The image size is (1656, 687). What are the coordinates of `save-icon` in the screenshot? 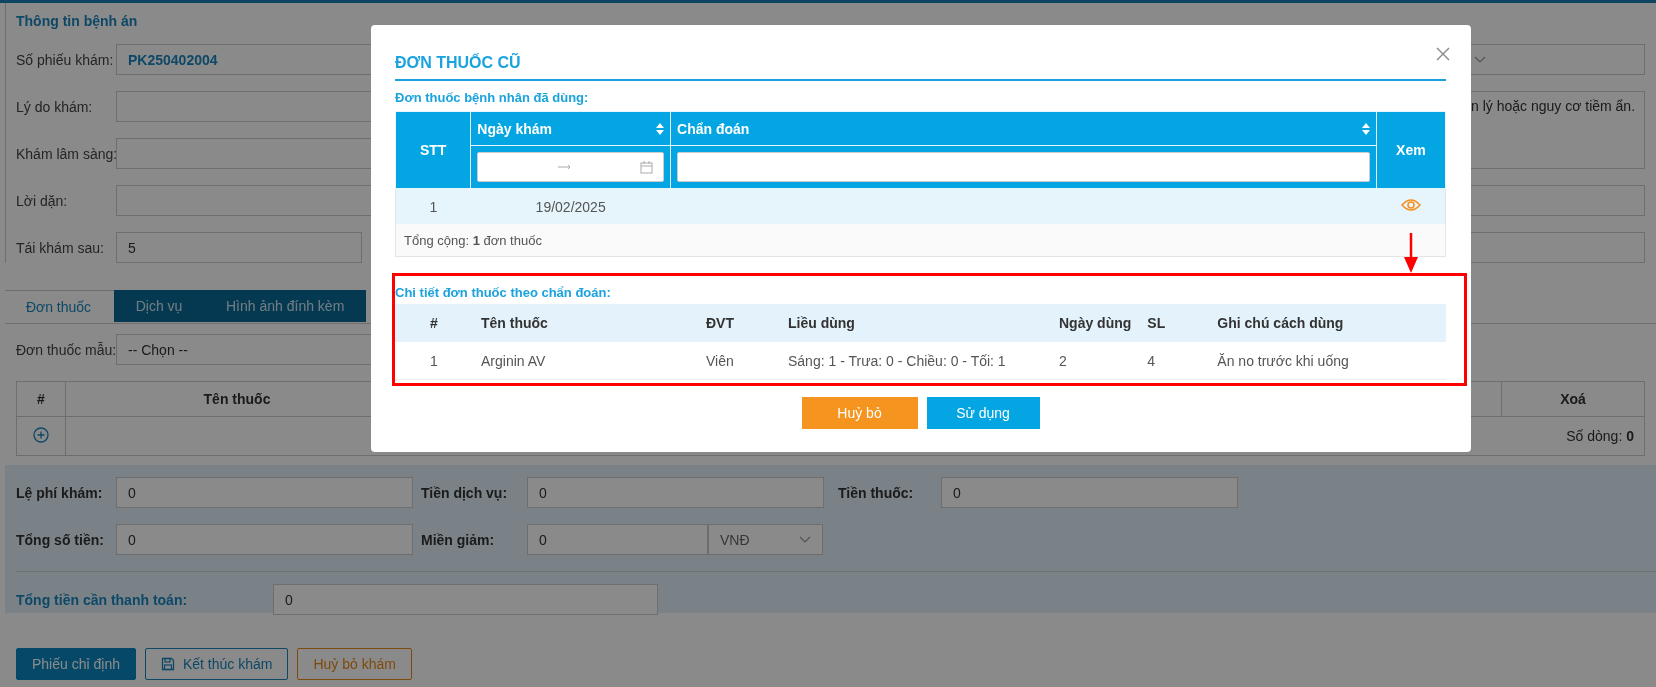 It's located at (167, 664).